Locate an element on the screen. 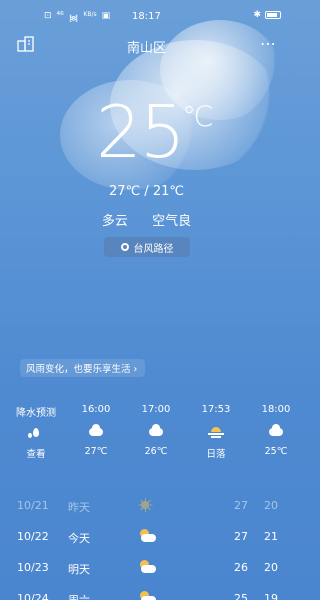 Image resolution: width=320 pixels, height=600 pixels. hourly-item: 16:00 27℃ is located at coordinates (96, 430).